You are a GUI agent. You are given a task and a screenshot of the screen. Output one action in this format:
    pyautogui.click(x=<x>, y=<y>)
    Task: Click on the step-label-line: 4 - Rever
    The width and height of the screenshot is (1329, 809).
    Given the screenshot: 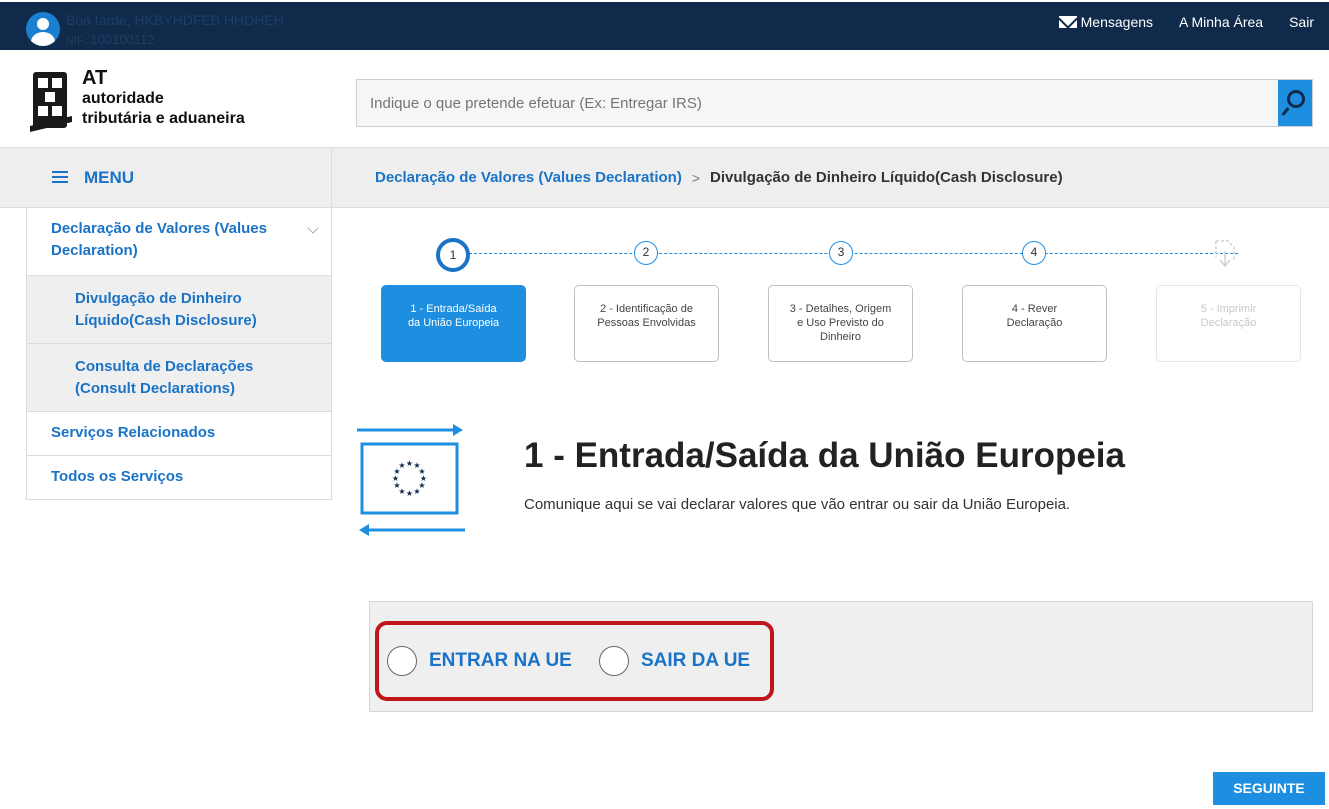 What is the action you would take?
    pyautogui.click(x=1034, y=309)
    